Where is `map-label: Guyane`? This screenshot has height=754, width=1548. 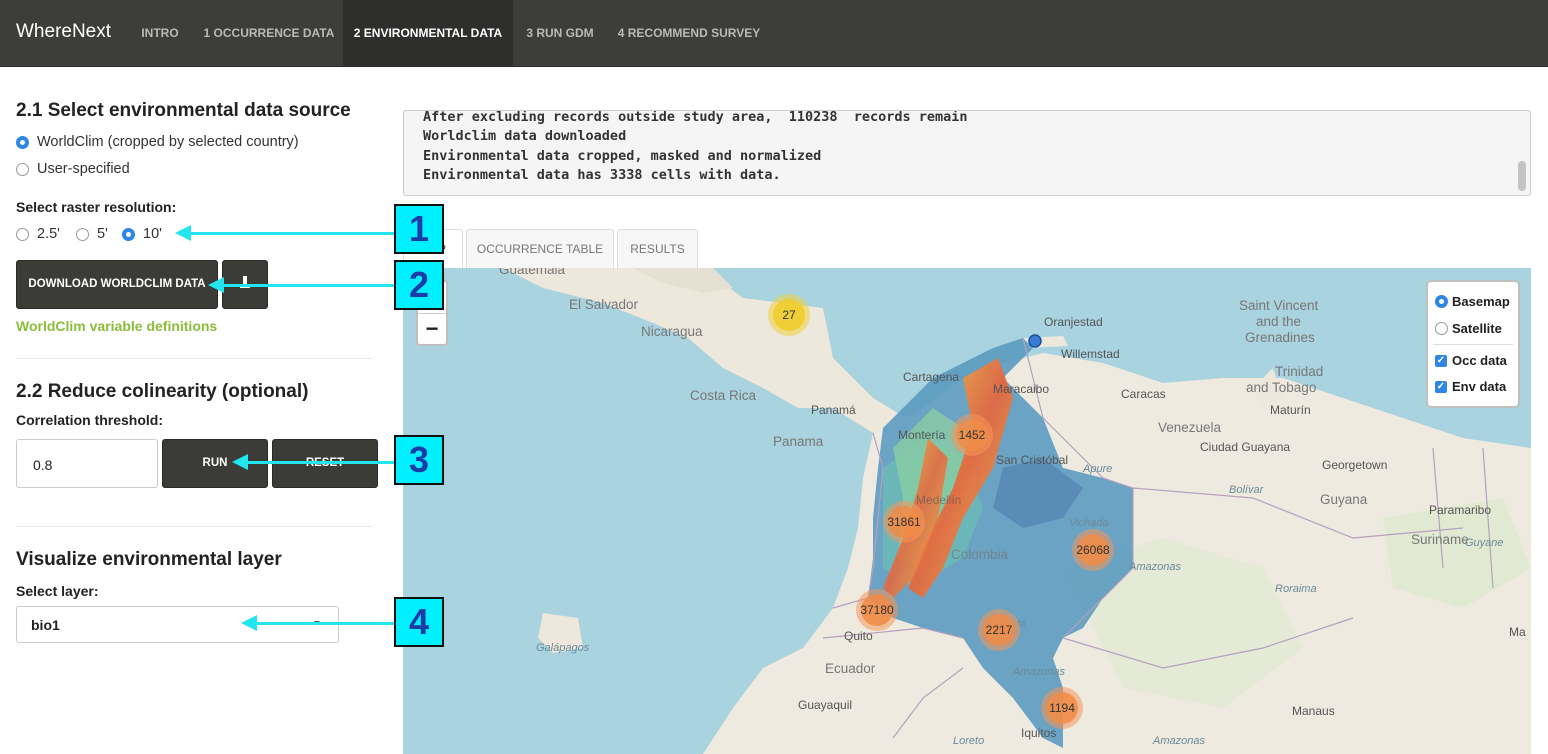 map-label: Guyane is located at coordinates (1484, 543).